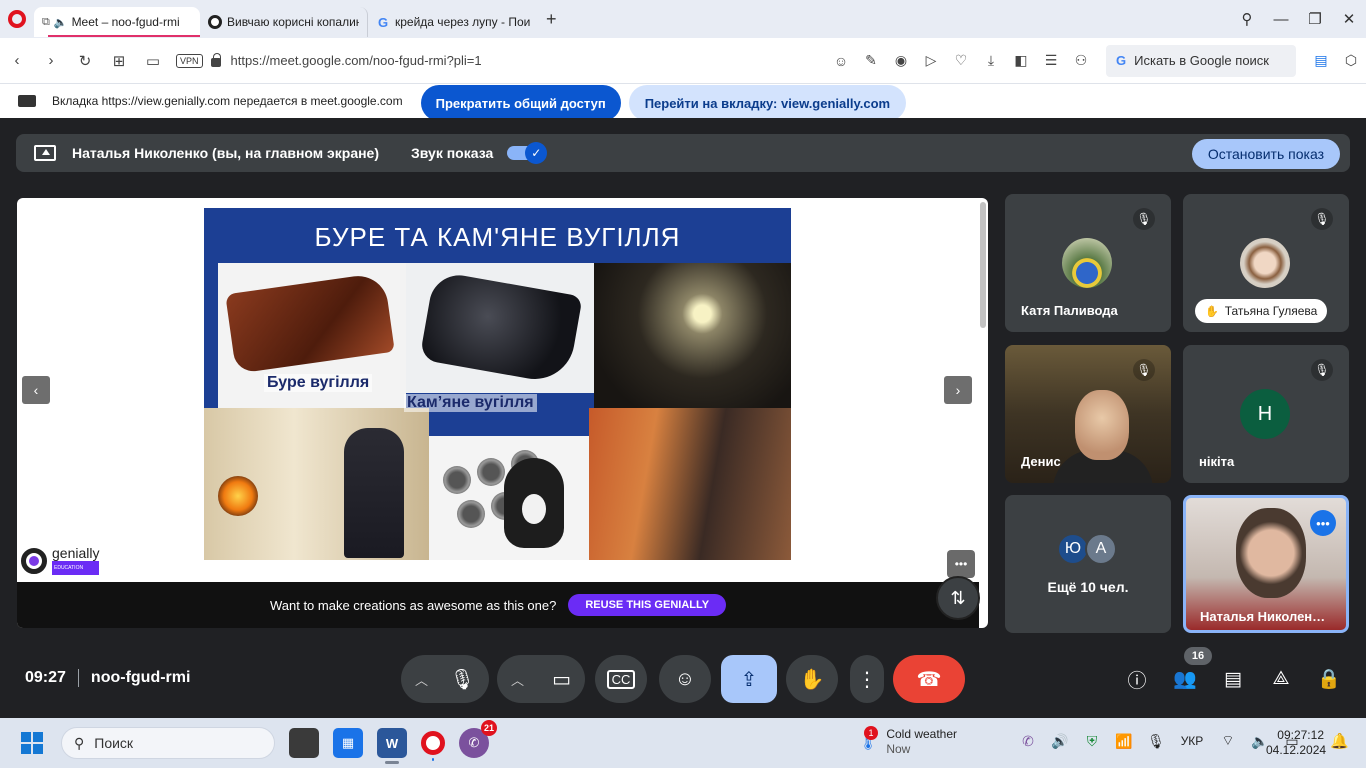 This screenshot has height=768, width=1366. I want to click on profile-icon: ⚇, so click(1081, 60).